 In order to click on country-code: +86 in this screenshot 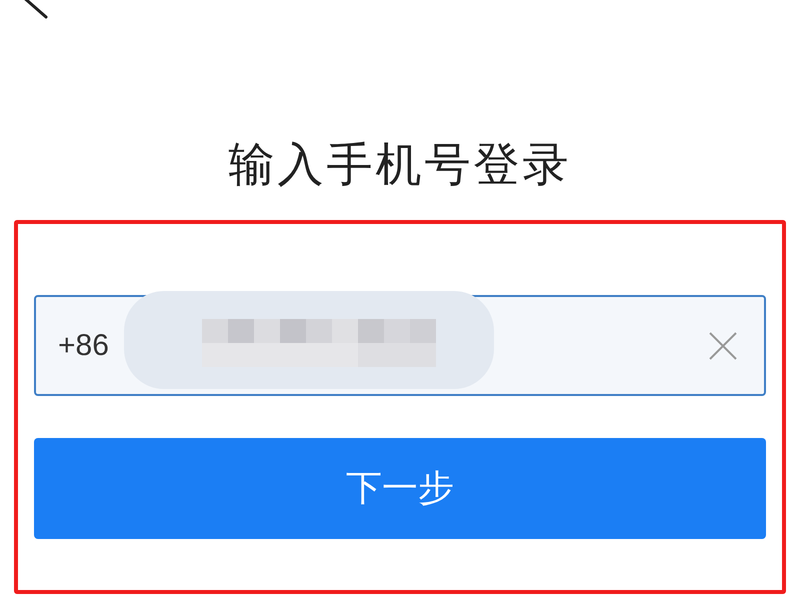, I will do `click(83, 346)`.